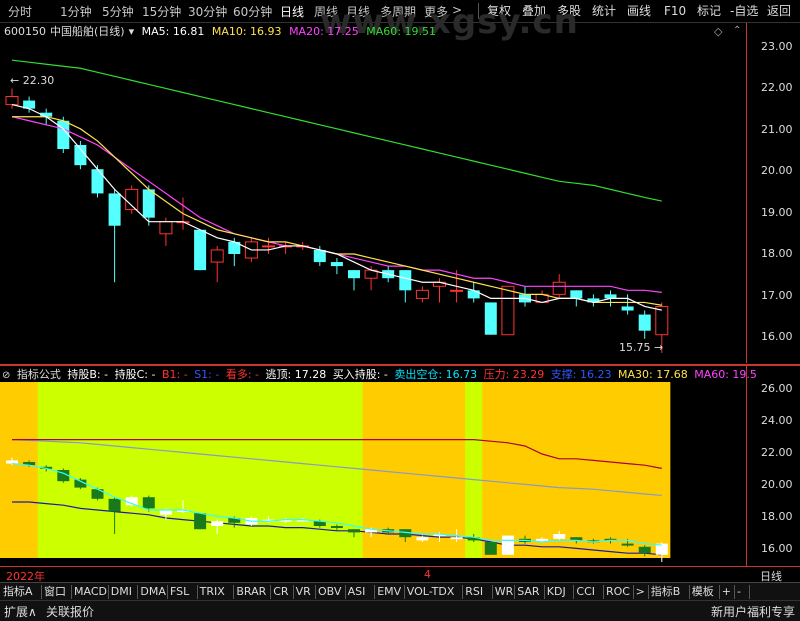 Image resolution: width=800 pixels, height=621 pixels. Describe the element at coordinates (604, 11) in the screenshot. I see `statistics-button: 统计` at that location.